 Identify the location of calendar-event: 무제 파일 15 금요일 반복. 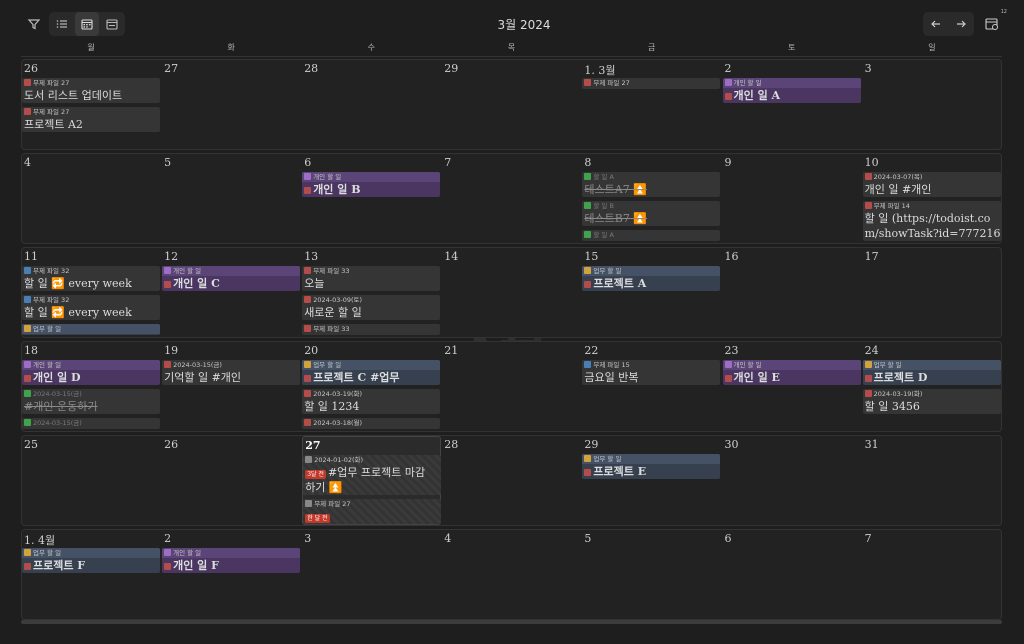
(651, 372).